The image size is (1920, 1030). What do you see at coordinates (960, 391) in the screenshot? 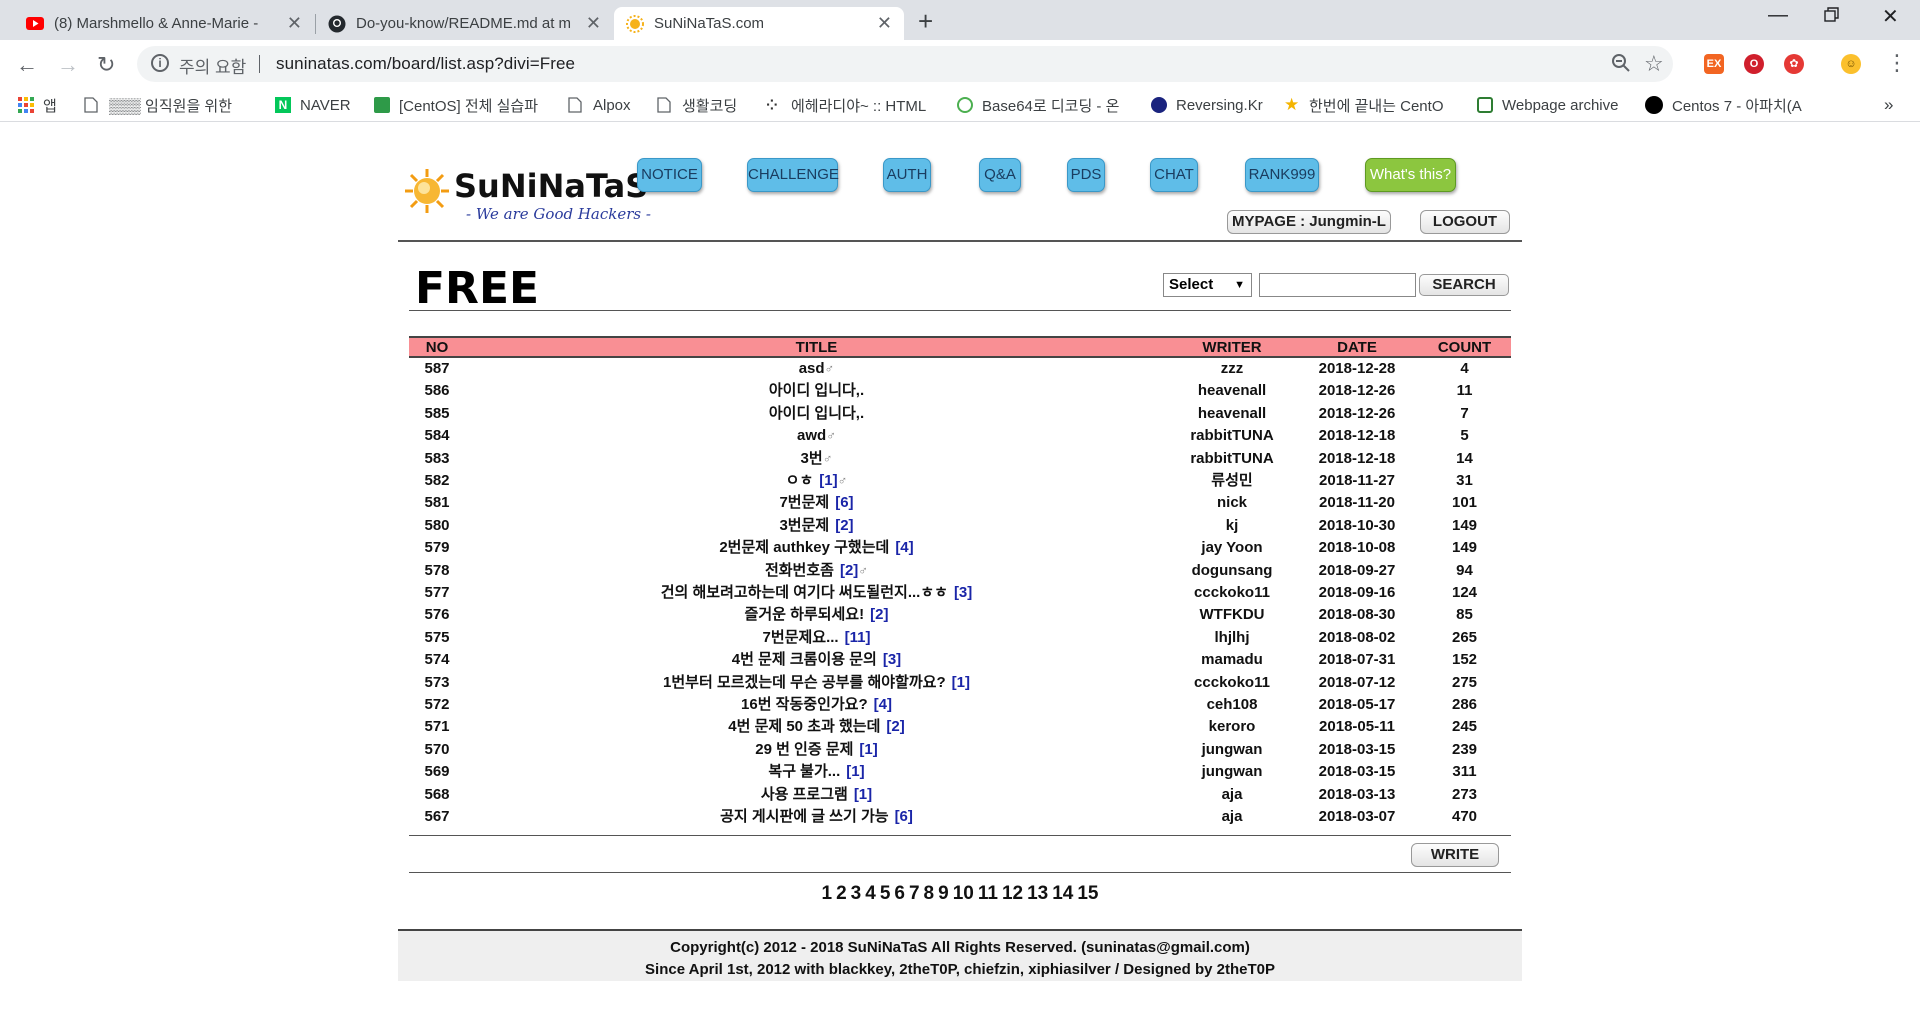
I see `table-row: 586 아이디 입니다,. heavenall 2018-12-26 11` at bounding box center [960, 391].